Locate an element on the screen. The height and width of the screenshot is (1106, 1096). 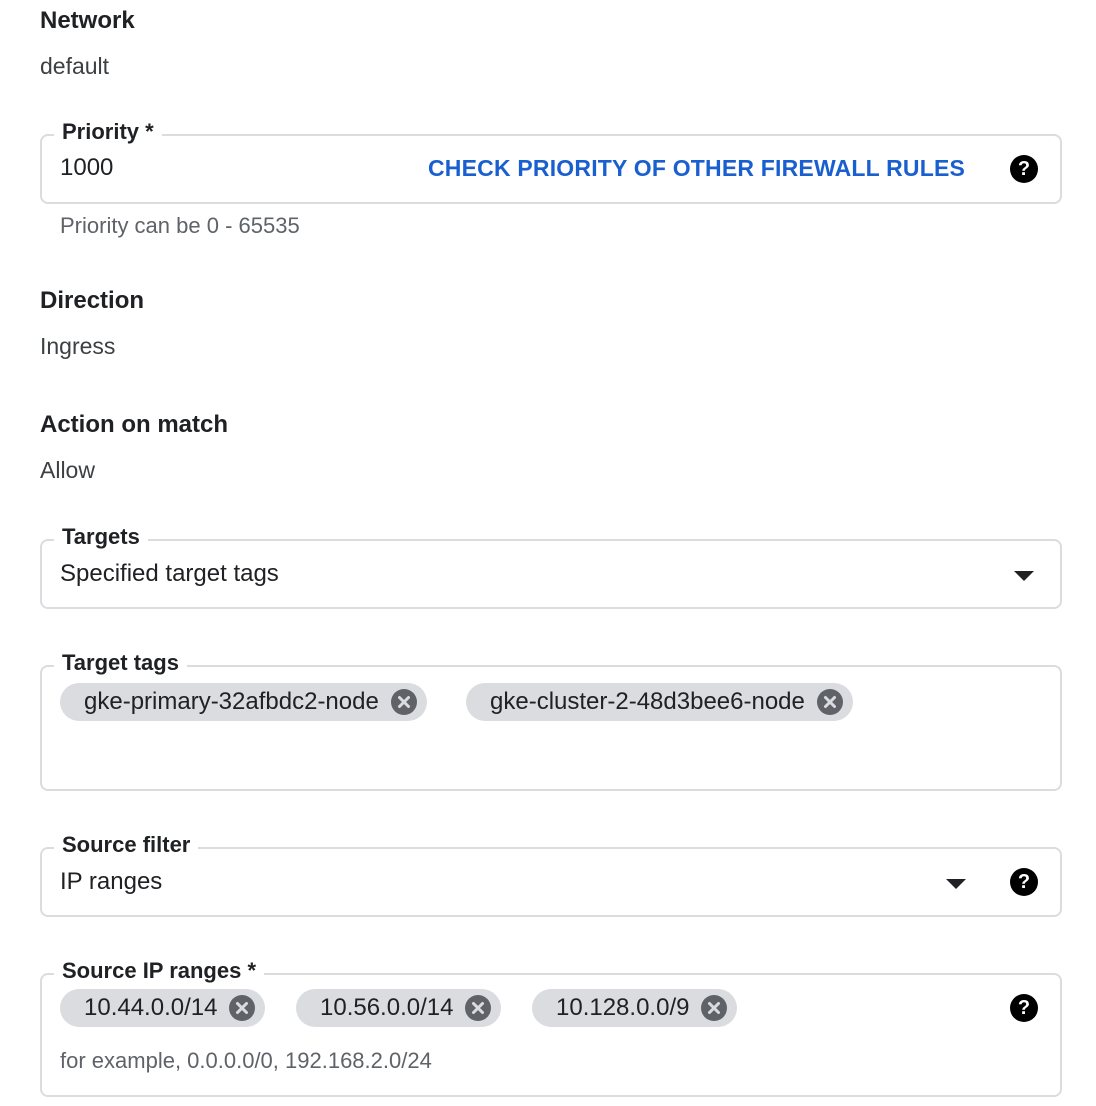
ip-range-chip: 10.56.0.0/14 is located at coordinates (399, 1008).